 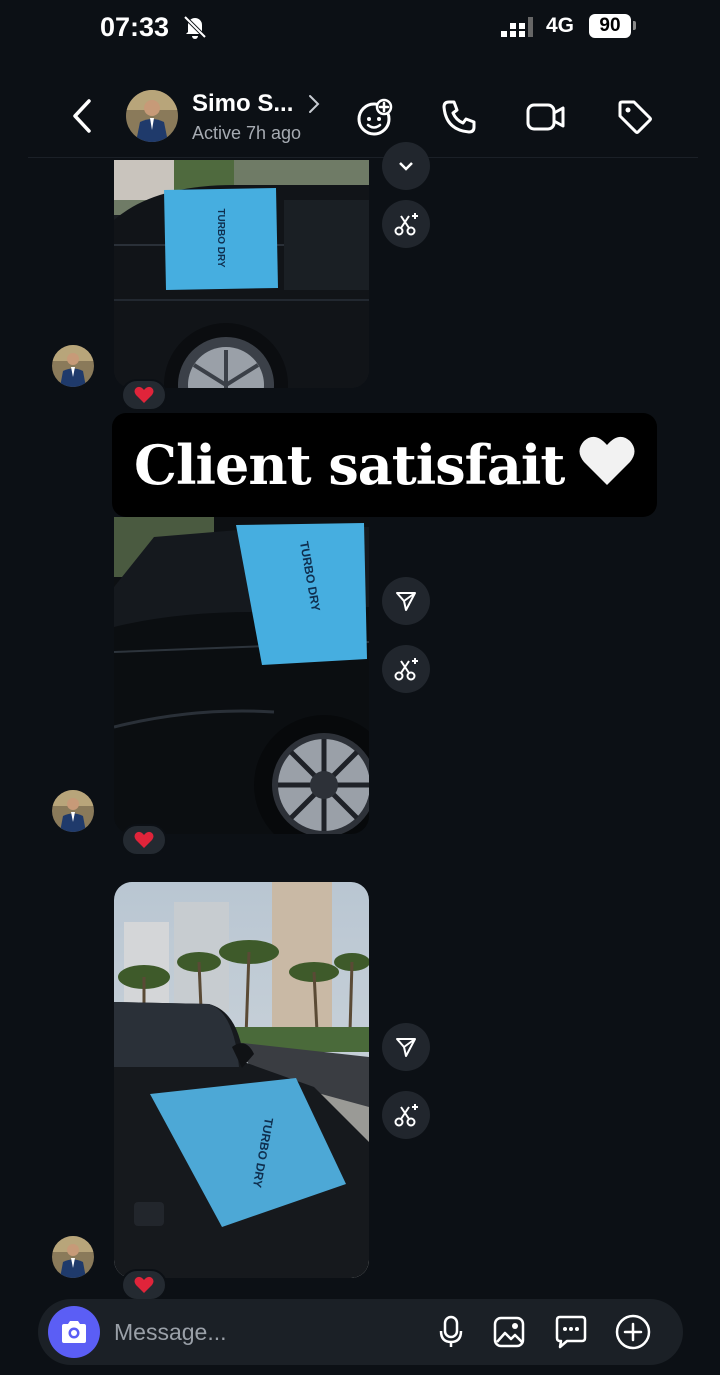 I want to click on caption-text: Client satisfait, so click(x=349, y=465).